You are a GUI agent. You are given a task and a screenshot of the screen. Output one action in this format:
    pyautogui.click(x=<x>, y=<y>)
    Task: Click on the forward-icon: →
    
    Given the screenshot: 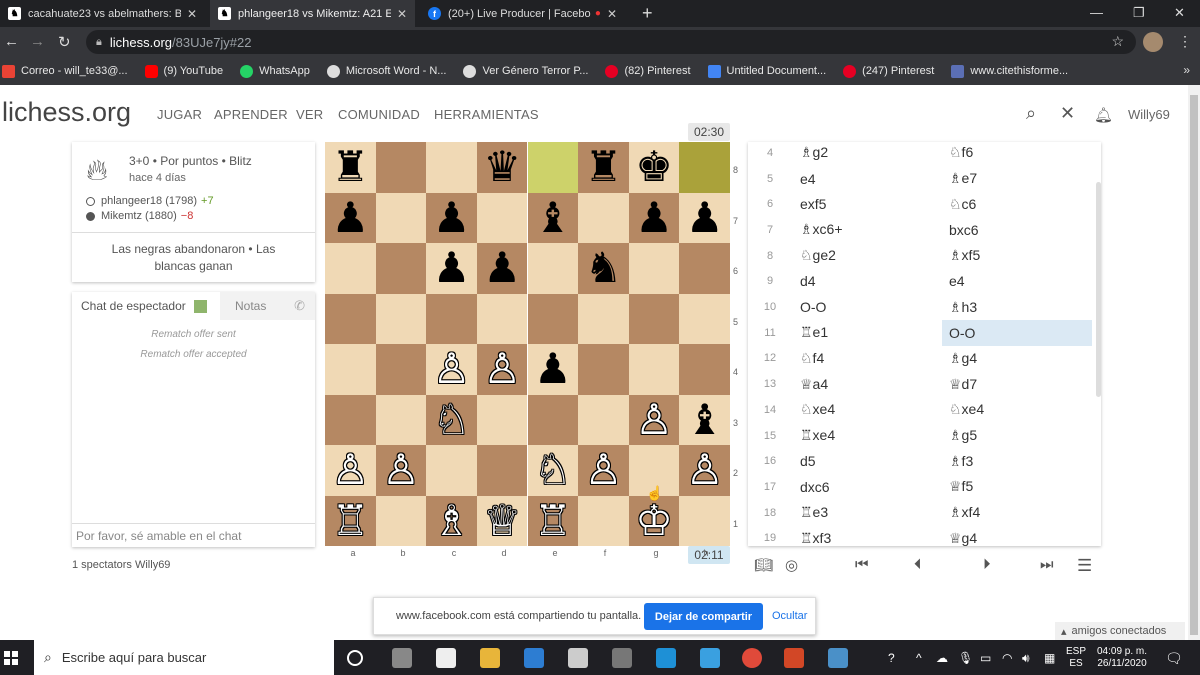 What is the action you would take?
    pyautogui.click(x=37, y=41)
    